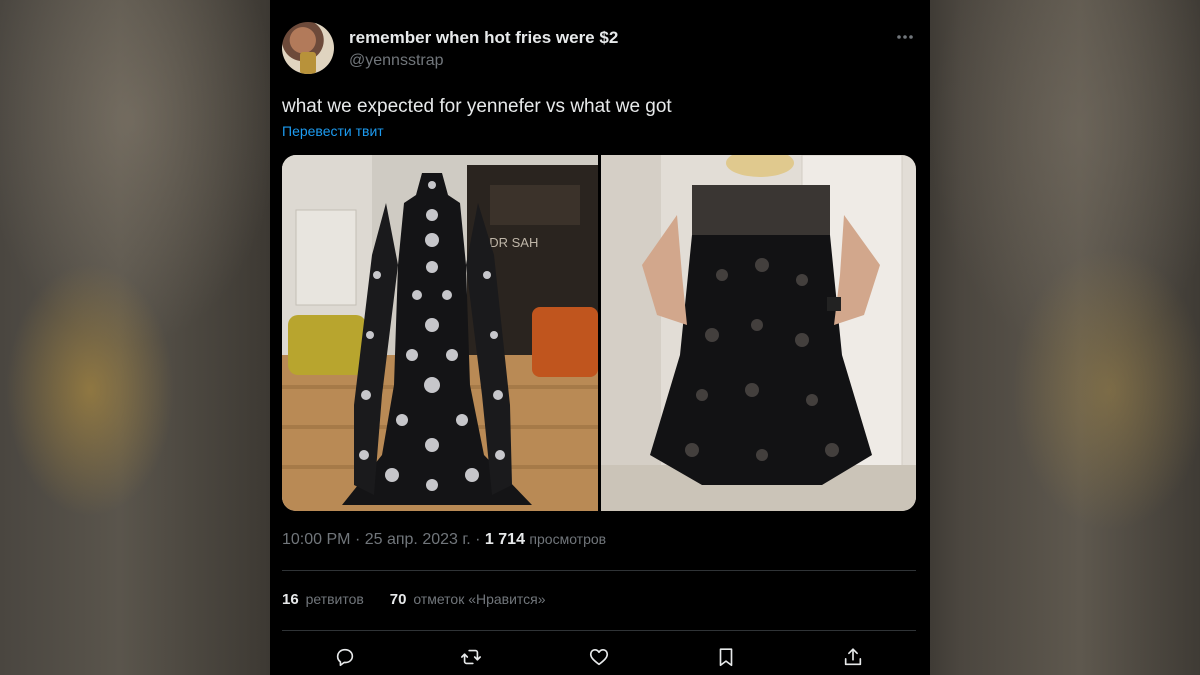  I want to click on bookmark-icon, so click(726, 657).